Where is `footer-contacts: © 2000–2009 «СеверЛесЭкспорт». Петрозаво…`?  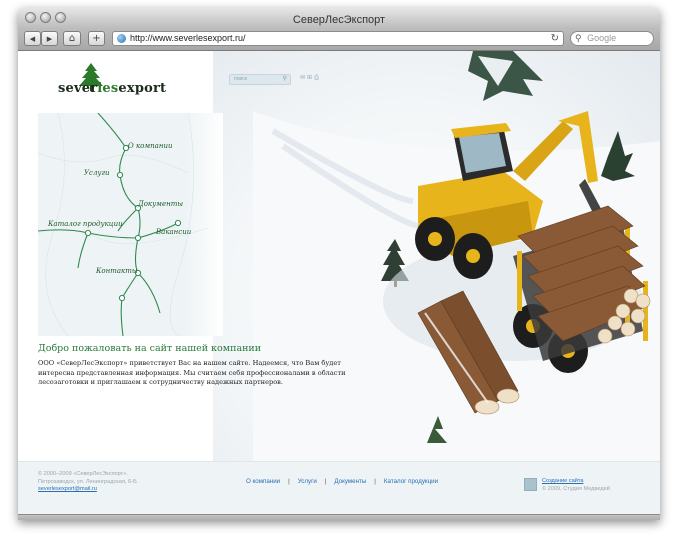
footer-contacts: © 2000–2009 «СеверЛесЭкспорт». Петрозаво… is located at coordinates (87, 482).